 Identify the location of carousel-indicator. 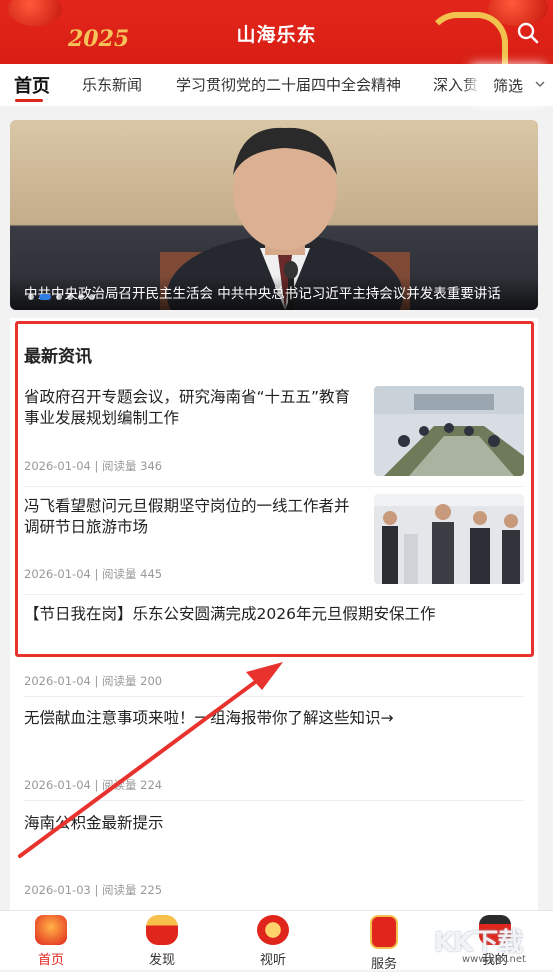
(61, 297).